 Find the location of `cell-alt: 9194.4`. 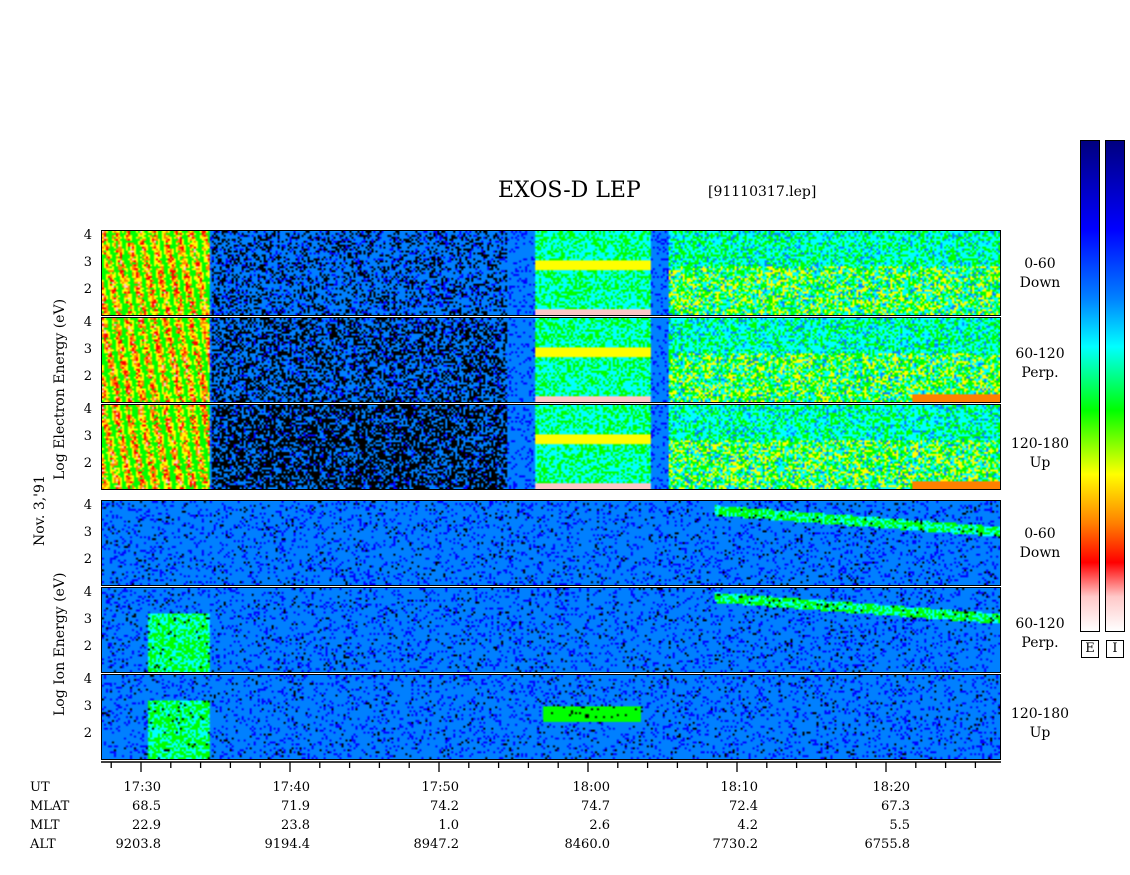

cell-alt: 9194.4 is located at coordinates (287, 844).